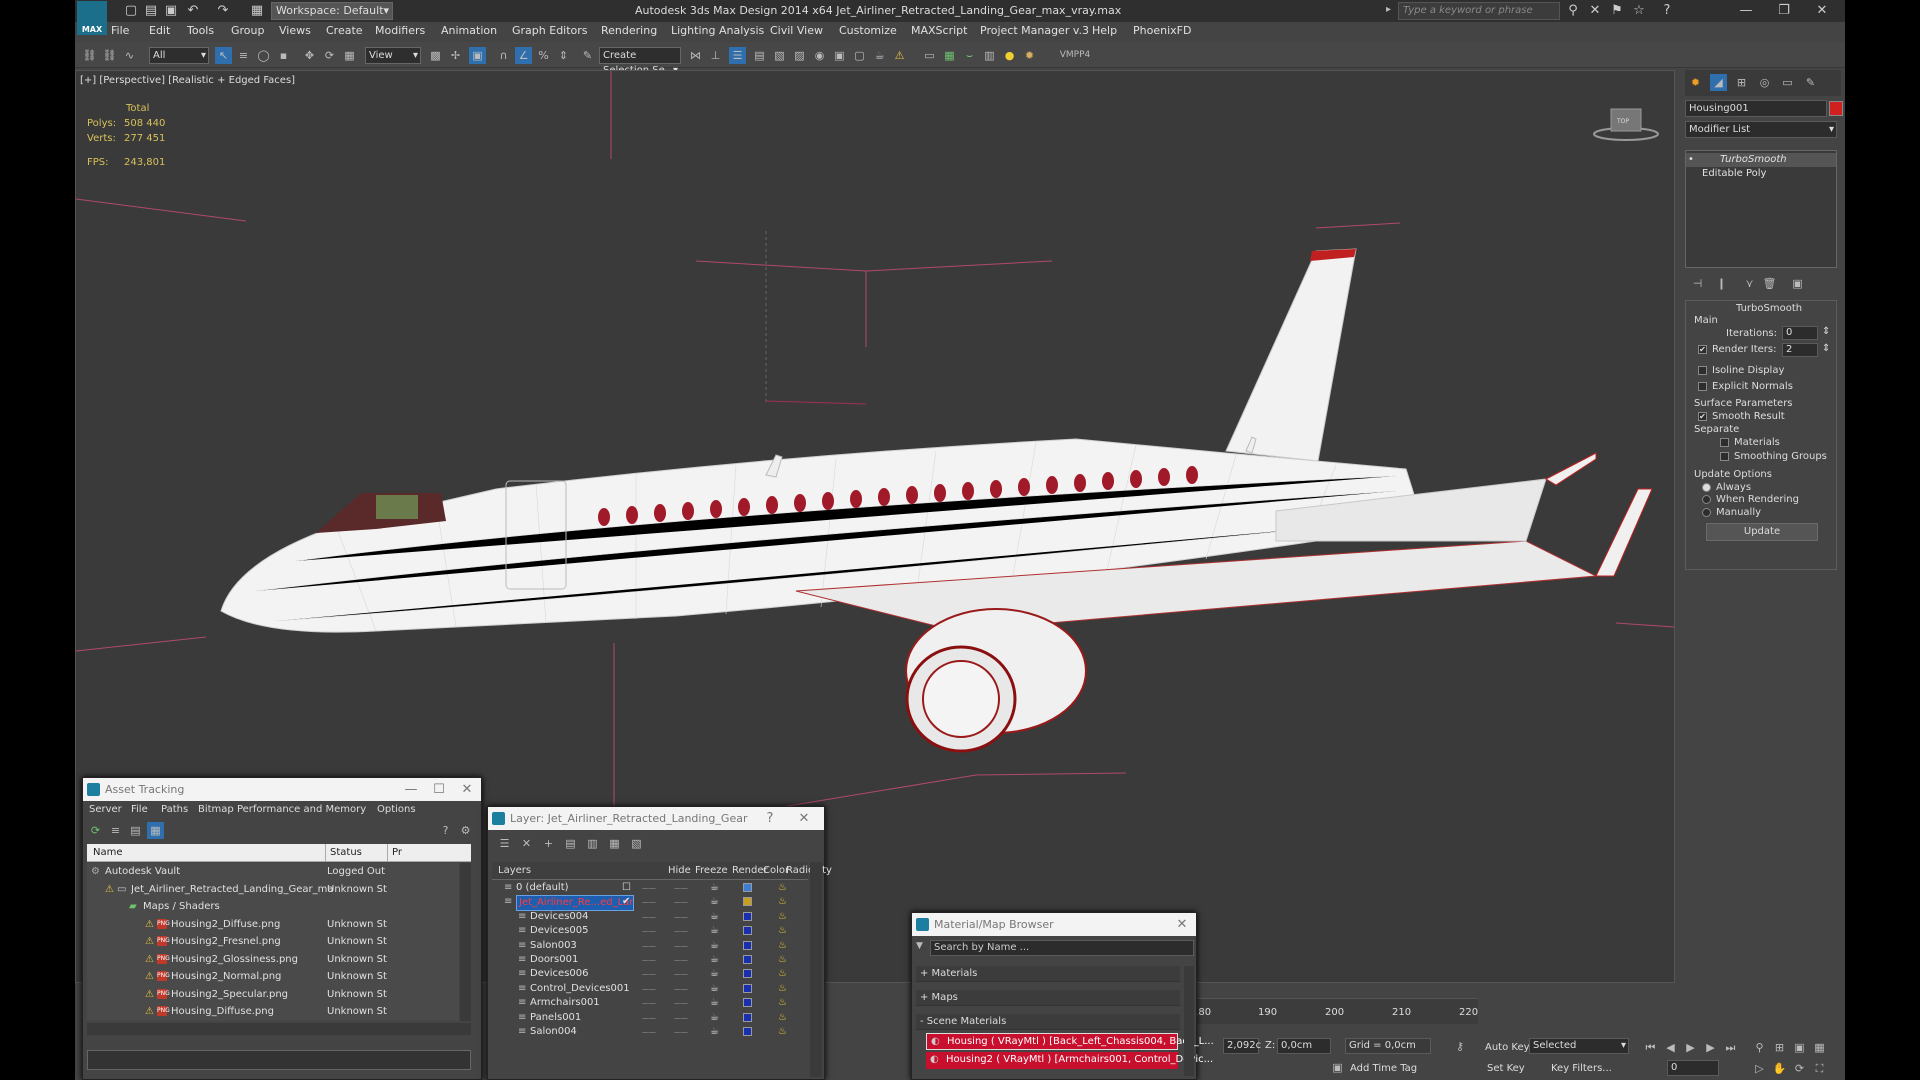 This screenshot has width=1920, height=1080. What do you see at coordinates (1075, 55) in the screenshot?
I see `vmpp-label: VMPP4` at bounding box center [1075, 55].